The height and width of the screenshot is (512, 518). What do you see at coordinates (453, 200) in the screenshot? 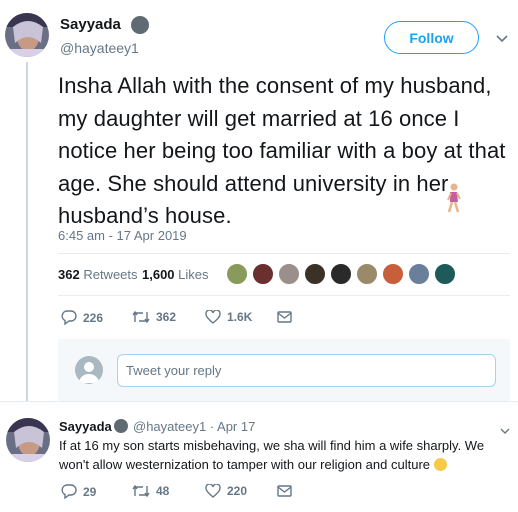
I see `person-walking-emoji-icon` at bounding box center [453, 200].